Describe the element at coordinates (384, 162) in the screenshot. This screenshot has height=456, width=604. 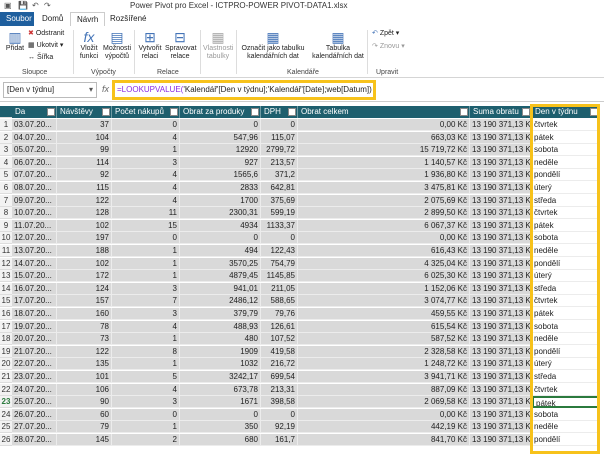
I see `table-cell: 1 140,57 Kč` at that location.